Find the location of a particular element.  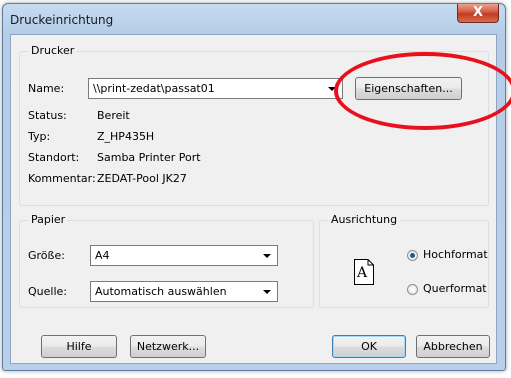

type-value: Z_HP435H is located at coordinates (126, 136).